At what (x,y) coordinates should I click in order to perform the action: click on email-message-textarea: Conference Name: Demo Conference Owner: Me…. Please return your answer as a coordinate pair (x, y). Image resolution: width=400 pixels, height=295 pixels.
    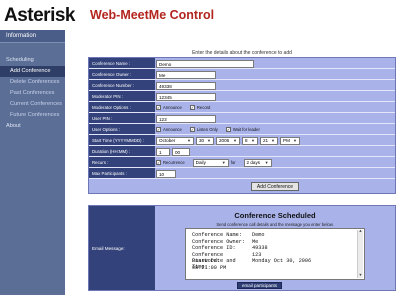
    Looking at the image, I should click on (275, 254).